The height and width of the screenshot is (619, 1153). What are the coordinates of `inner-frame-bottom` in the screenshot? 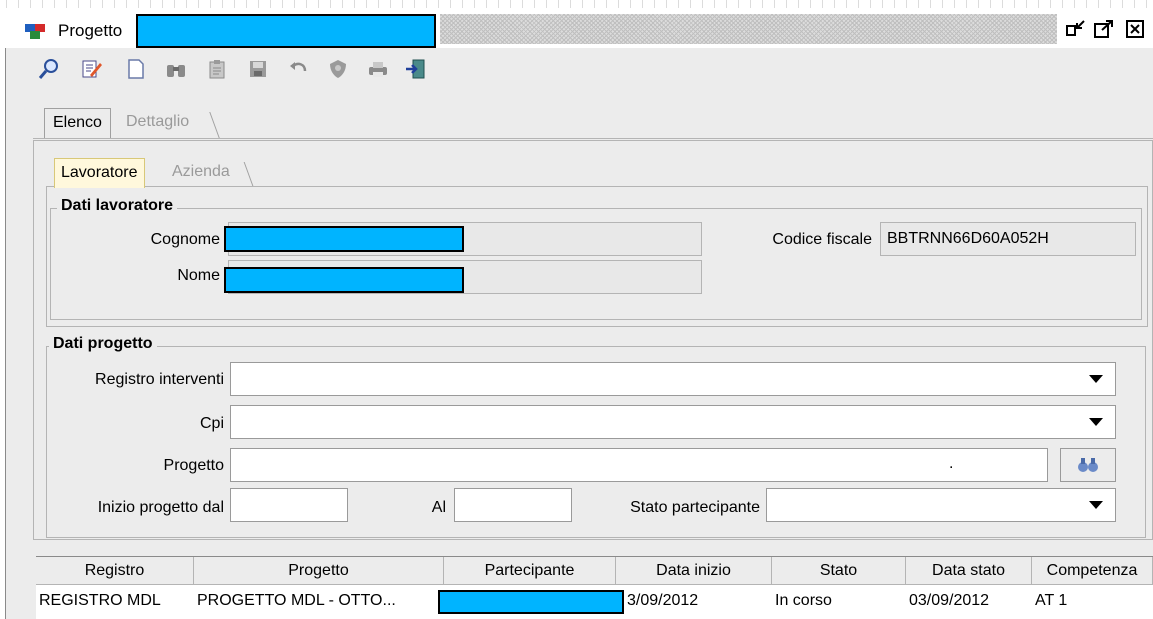 It's located at (597, 326).